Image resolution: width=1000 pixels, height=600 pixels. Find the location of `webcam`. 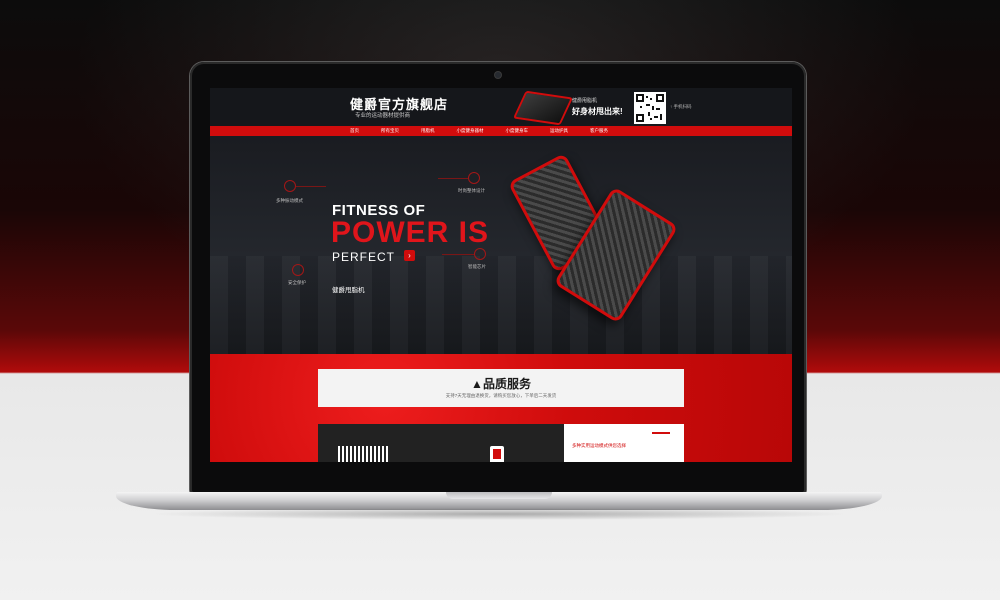

webcam is located at coordinates (498, 75).